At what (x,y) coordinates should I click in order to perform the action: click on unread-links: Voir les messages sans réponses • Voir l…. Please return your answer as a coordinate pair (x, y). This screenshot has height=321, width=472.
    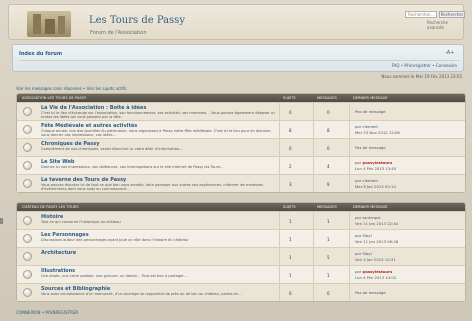
    Looking at the image, I should click on (71, 88).